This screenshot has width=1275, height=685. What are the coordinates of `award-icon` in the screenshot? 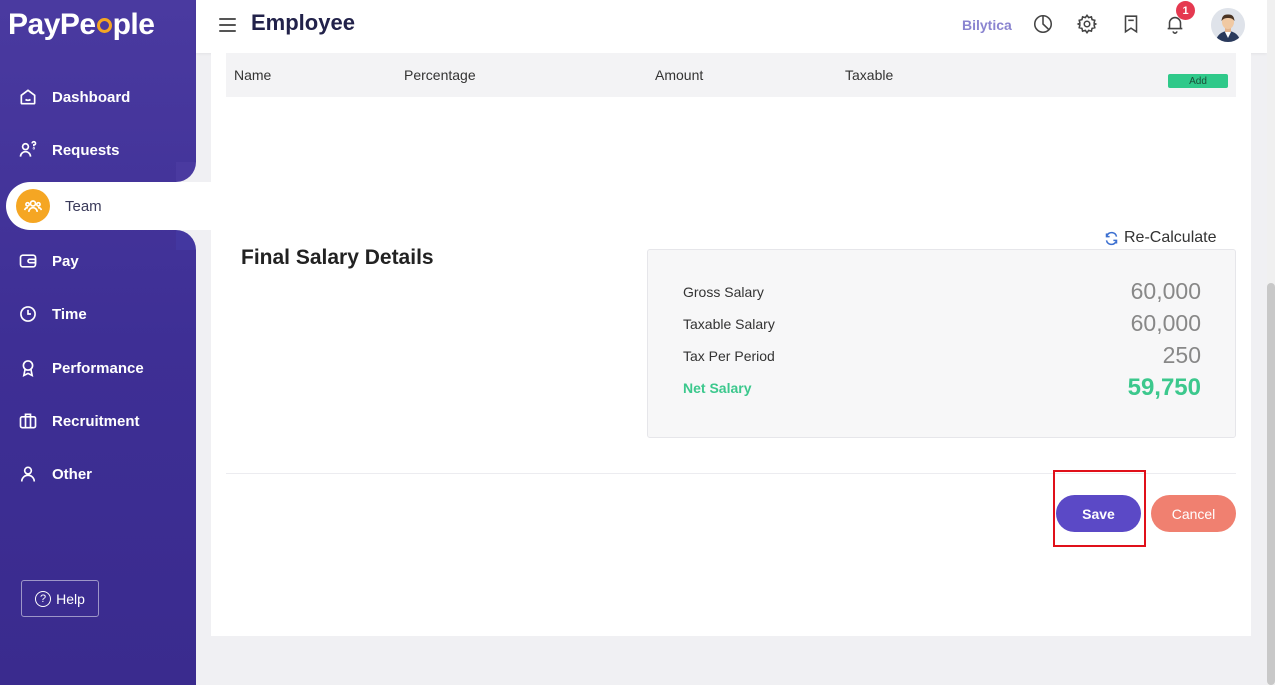 It's located at (28, 368).